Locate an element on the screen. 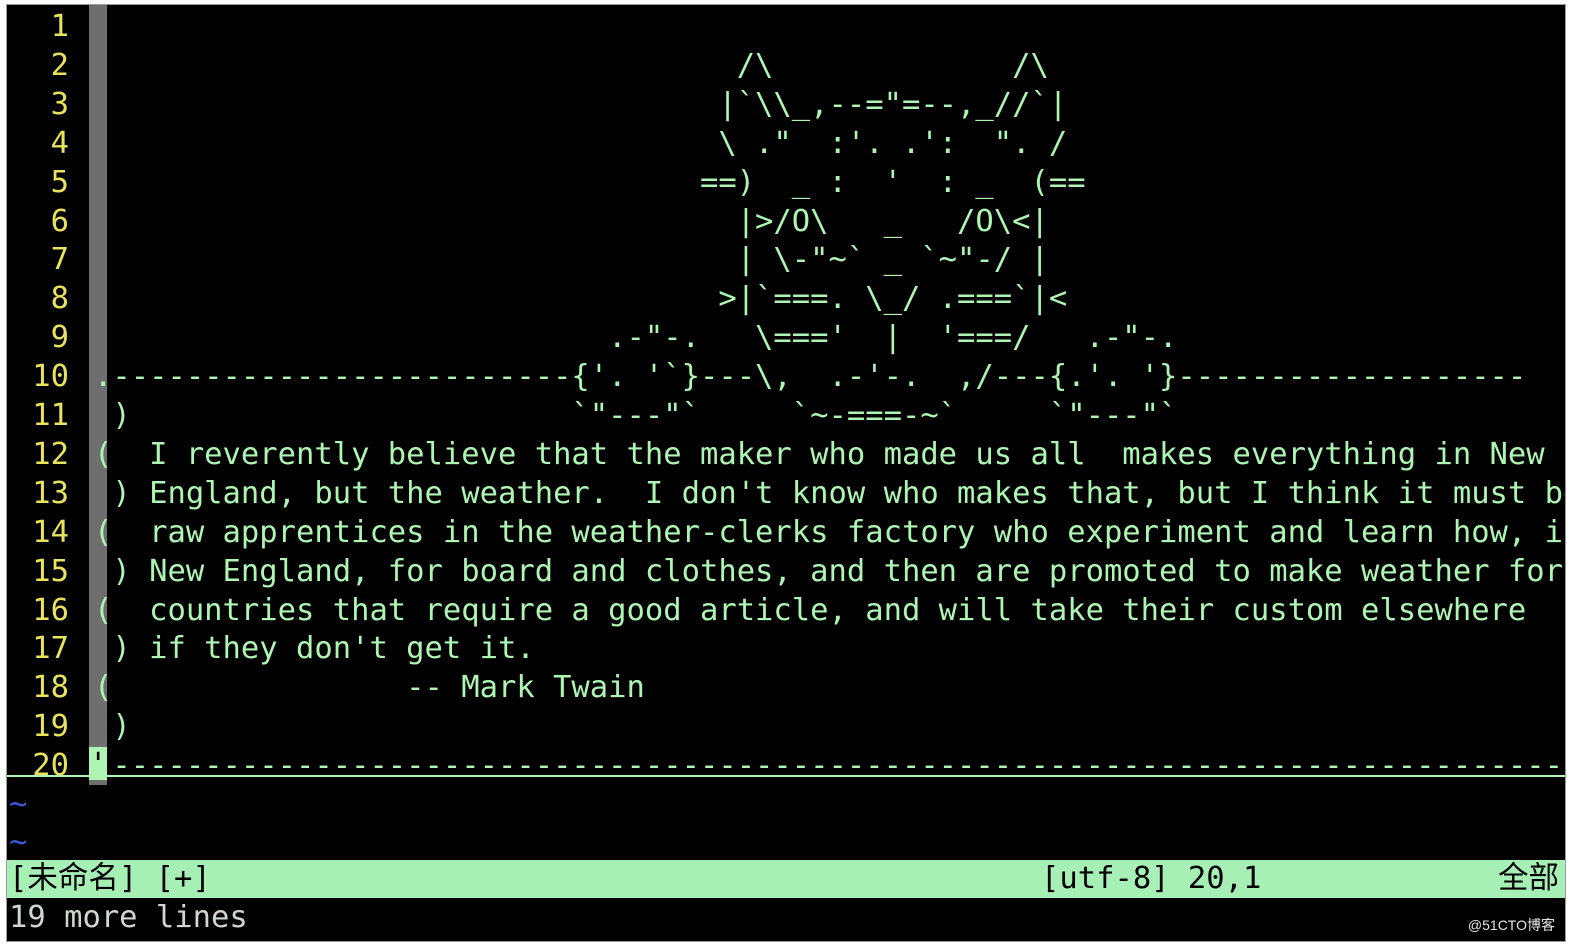  buffer-line: 19 ) is located at coordinates (786, 726).